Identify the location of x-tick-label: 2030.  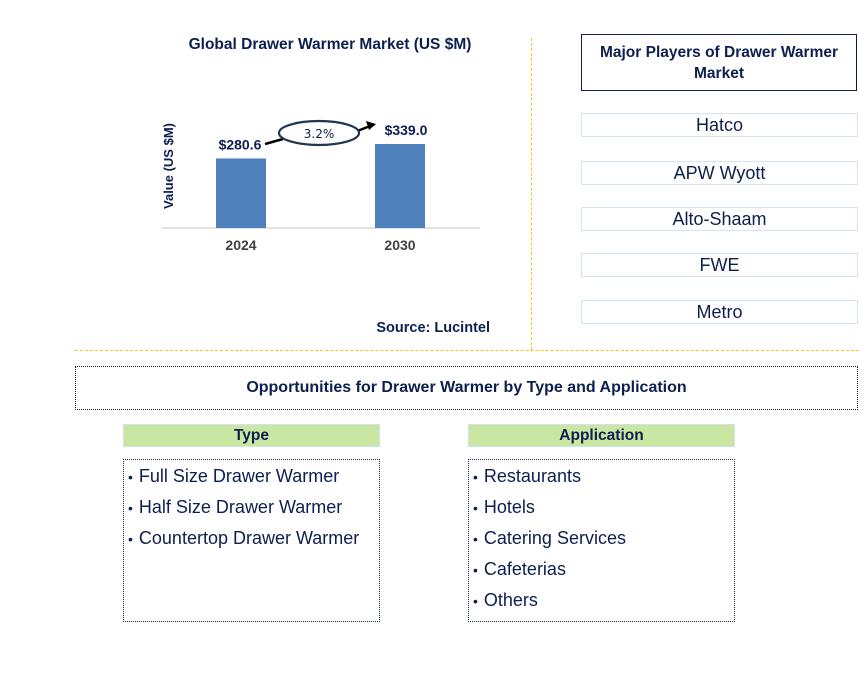
(399, 245).